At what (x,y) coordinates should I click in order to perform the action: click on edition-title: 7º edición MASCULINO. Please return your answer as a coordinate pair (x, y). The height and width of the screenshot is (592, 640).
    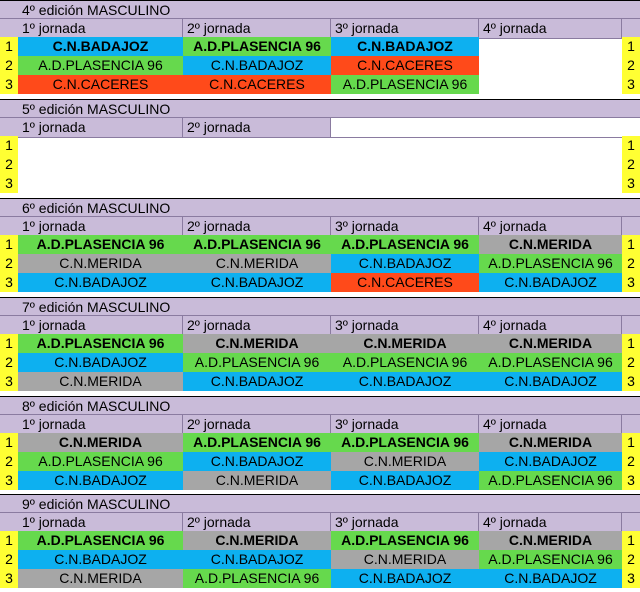
    Looking at the image, I should click on (96, 307).